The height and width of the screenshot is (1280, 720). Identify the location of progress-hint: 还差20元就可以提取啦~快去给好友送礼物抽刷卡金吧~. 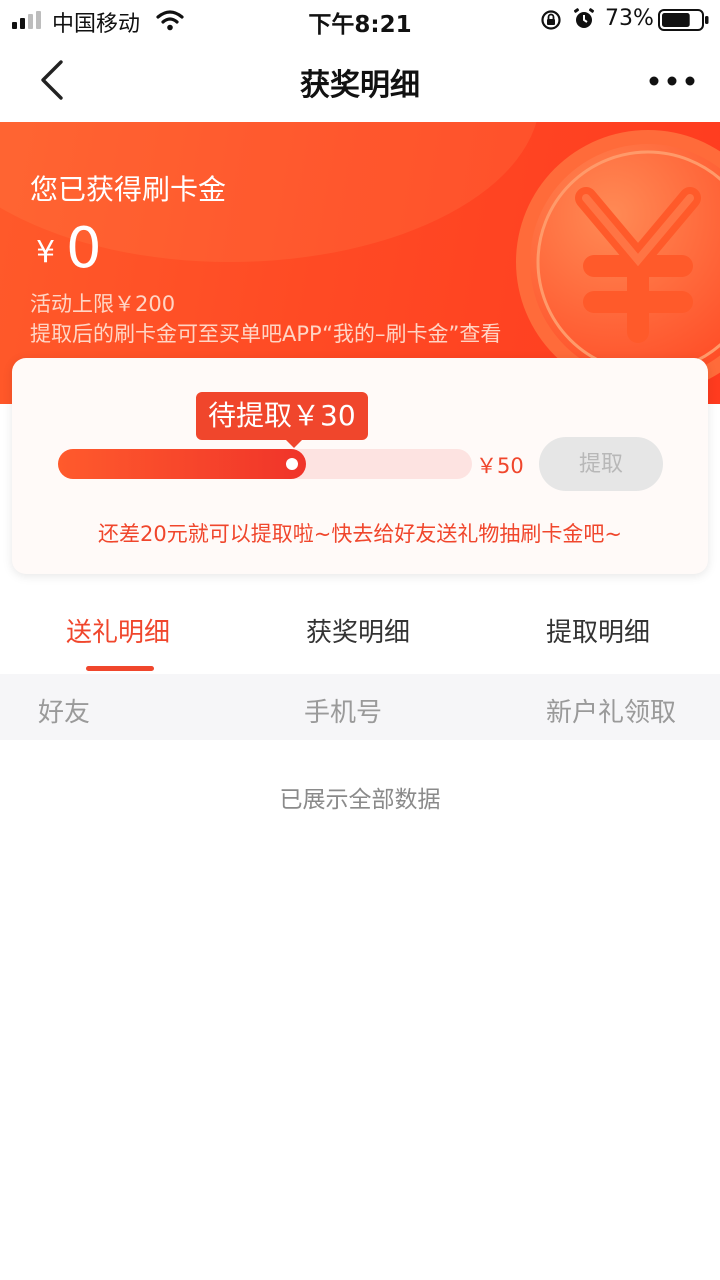
(360, 534).